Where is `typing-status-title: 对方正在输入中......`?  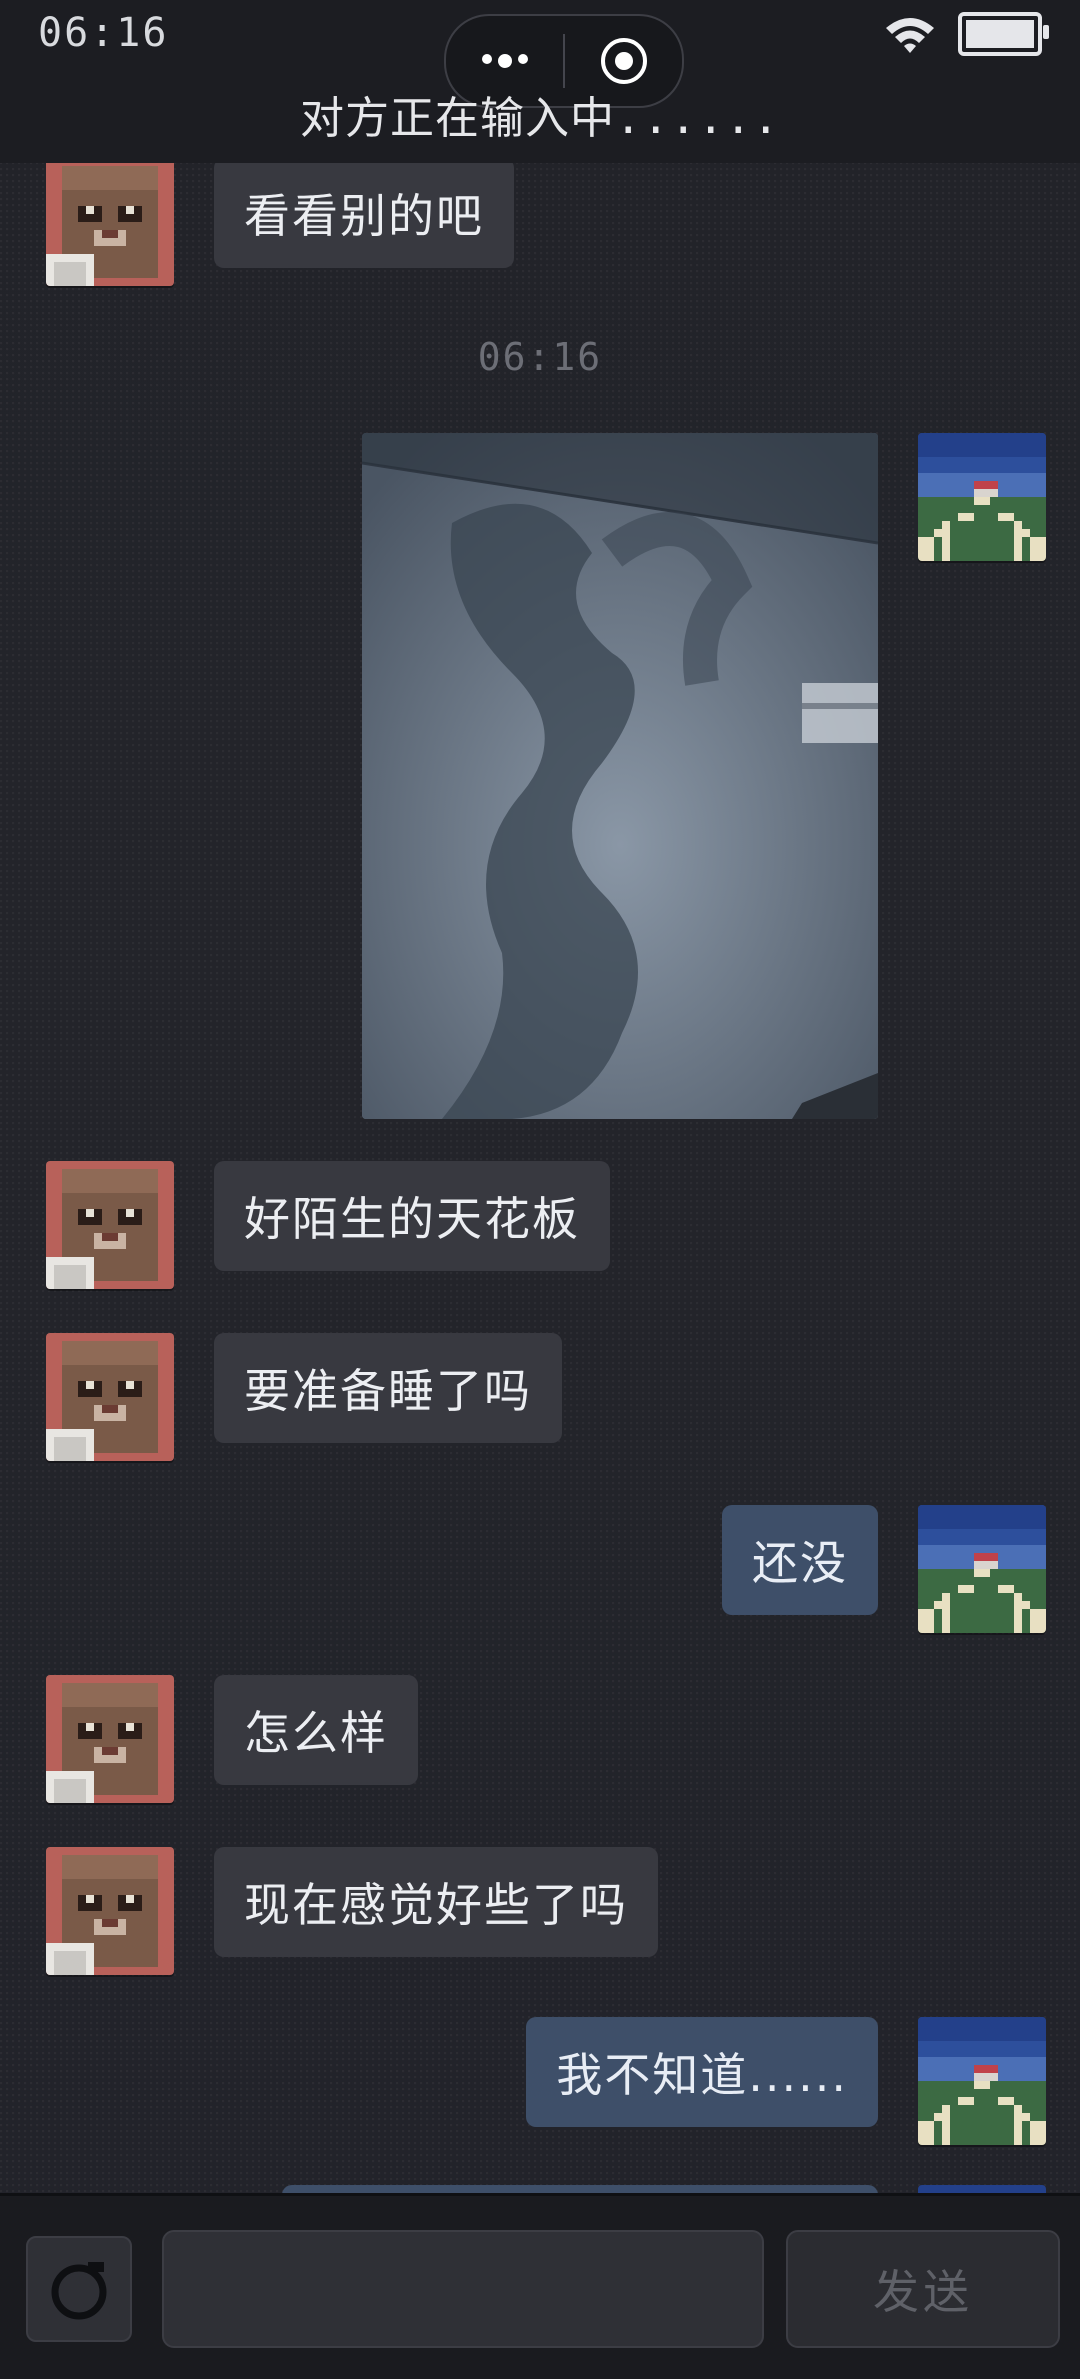 typing-status-title: 对方正在输入中...... is located at coordinates (540, 118).